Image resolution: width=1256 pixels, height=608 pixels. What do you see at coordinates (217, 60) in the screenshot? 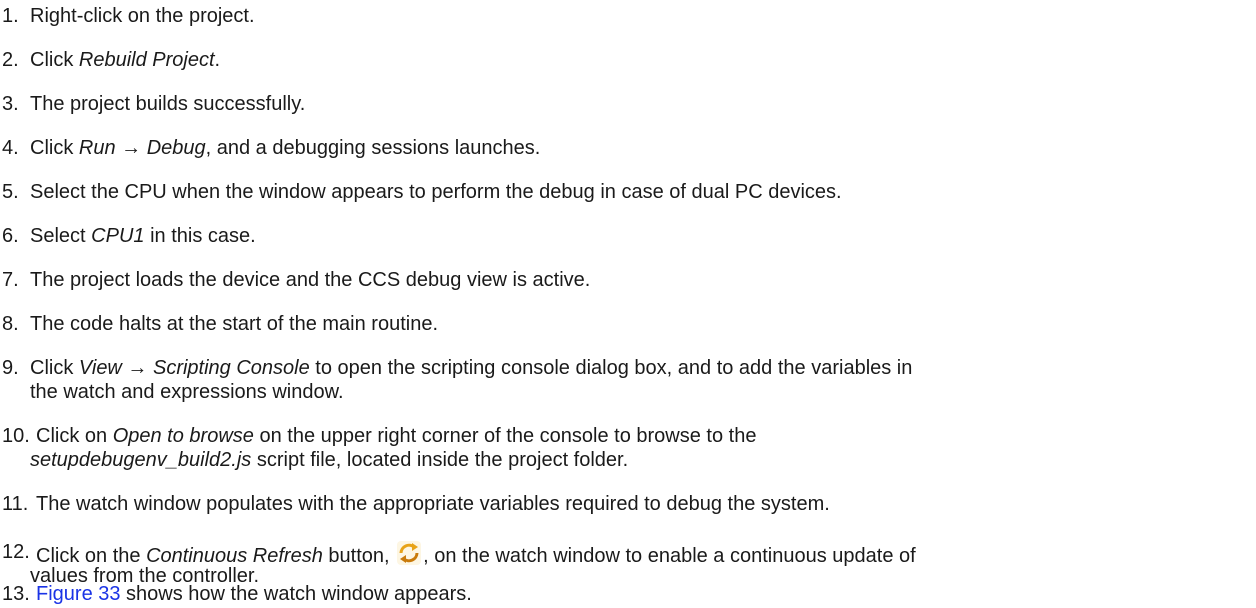
I see `step-text-part: .` at bounding box center [217, 60].